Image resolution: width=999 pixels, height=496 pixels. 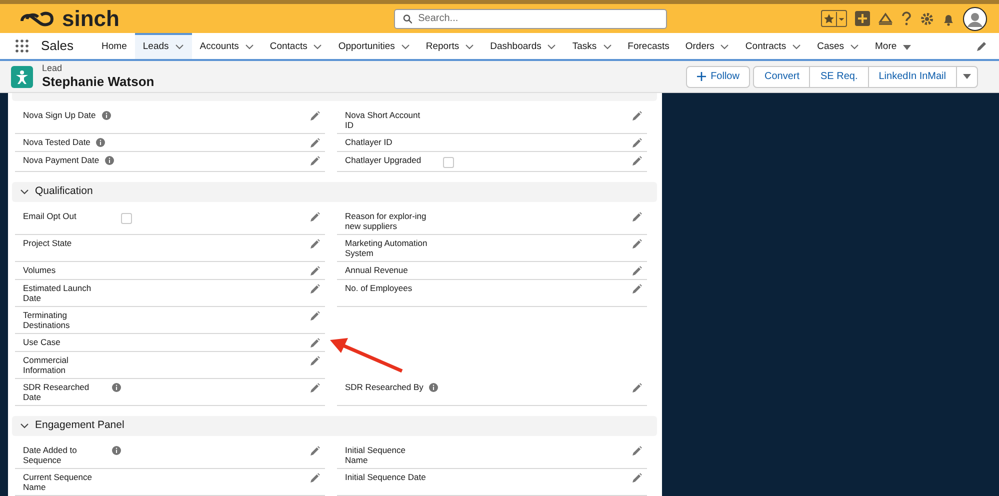 I want to click on section-header: Qualification, so click(x=334, y=192).